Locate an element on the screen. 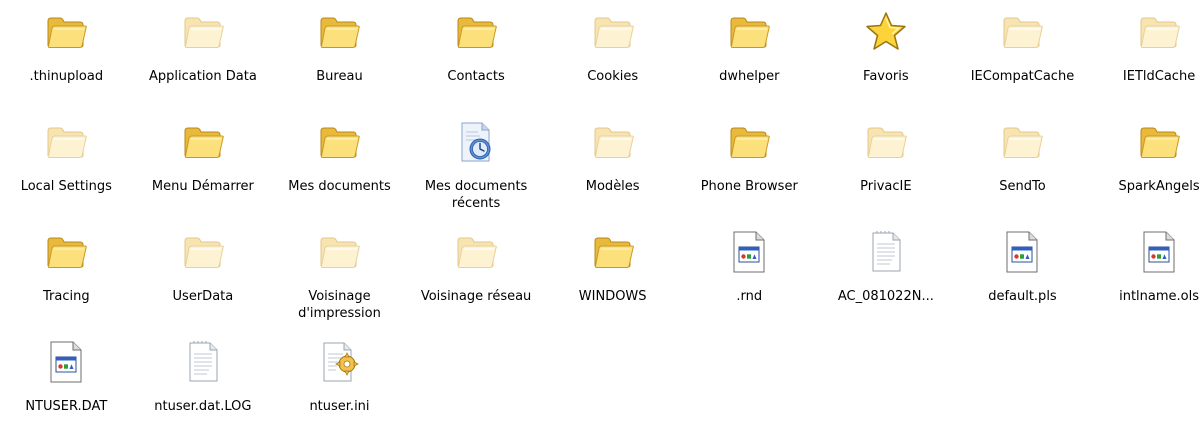  item-mes-documents-r-cents: Mes documents récents is located at coordinates (476, 165).